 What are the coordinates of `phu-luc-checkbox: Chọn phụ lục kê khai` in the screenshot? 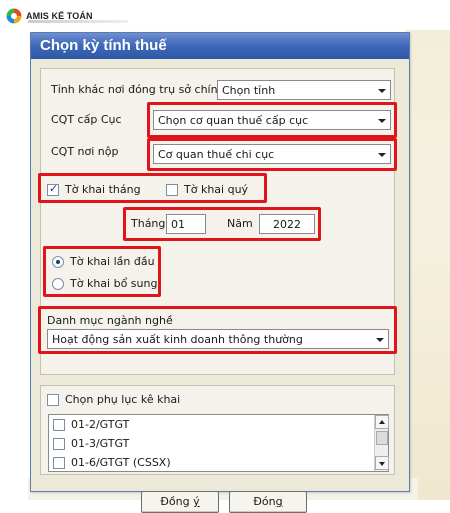 It's located at (113, 399).